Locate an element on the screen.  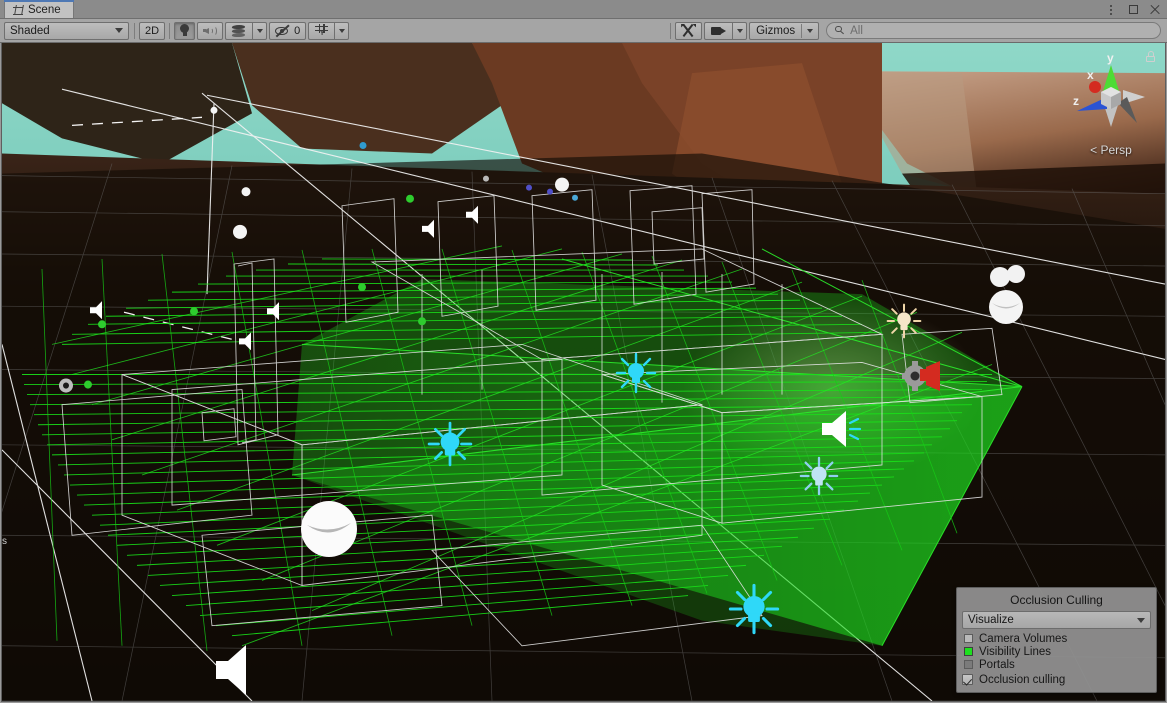
portals-swatch is located at coordinates (968, 664).